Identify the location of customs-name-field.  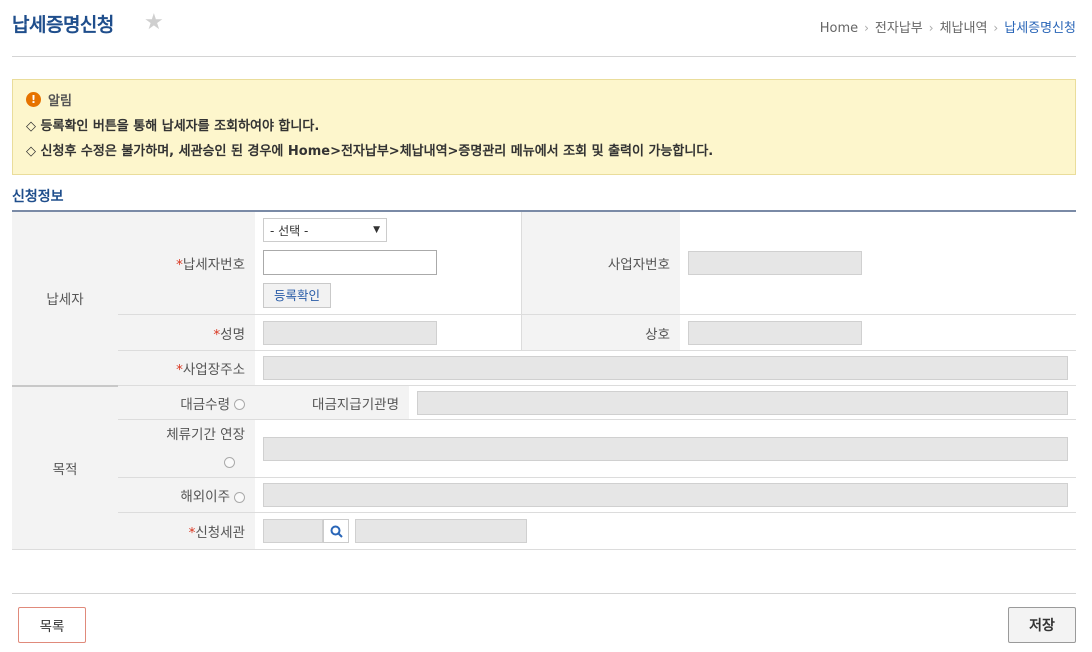
(441, 531).